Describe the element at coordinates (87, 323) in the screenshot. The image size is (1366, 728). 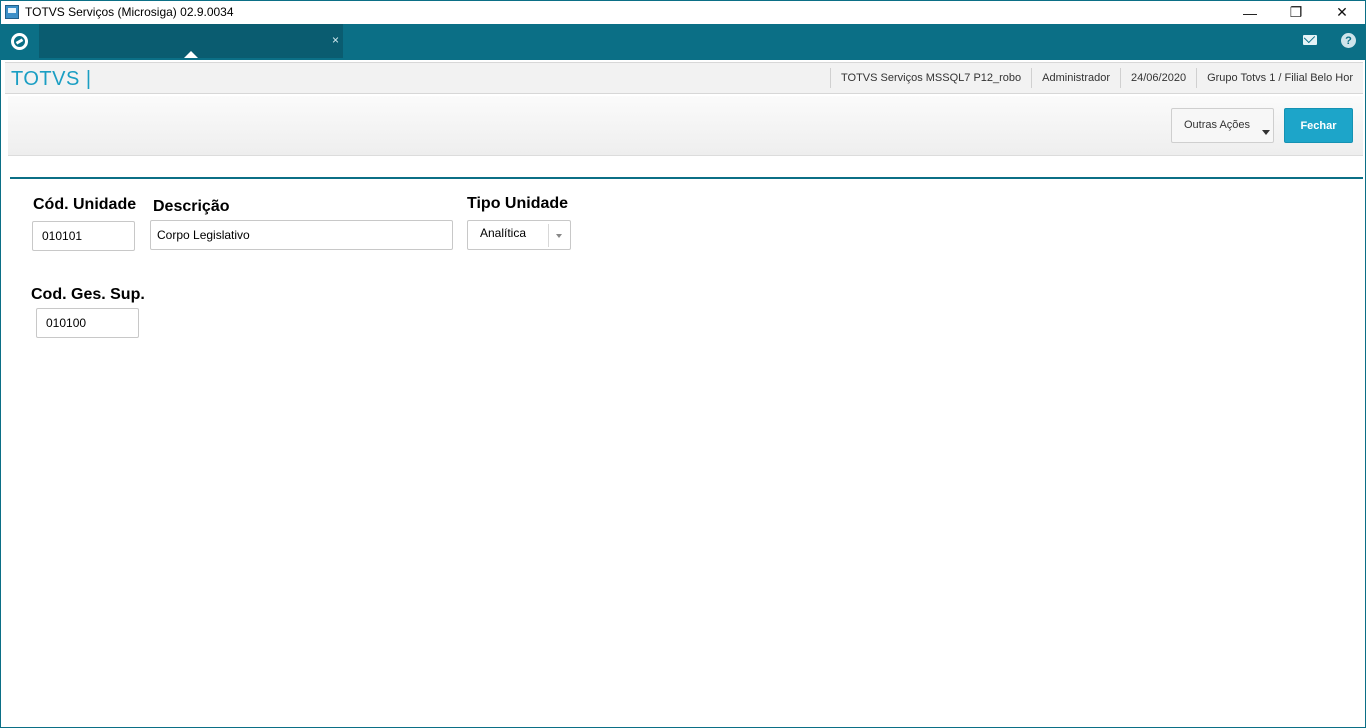
I see `cod-ges-sup-input` at that location.